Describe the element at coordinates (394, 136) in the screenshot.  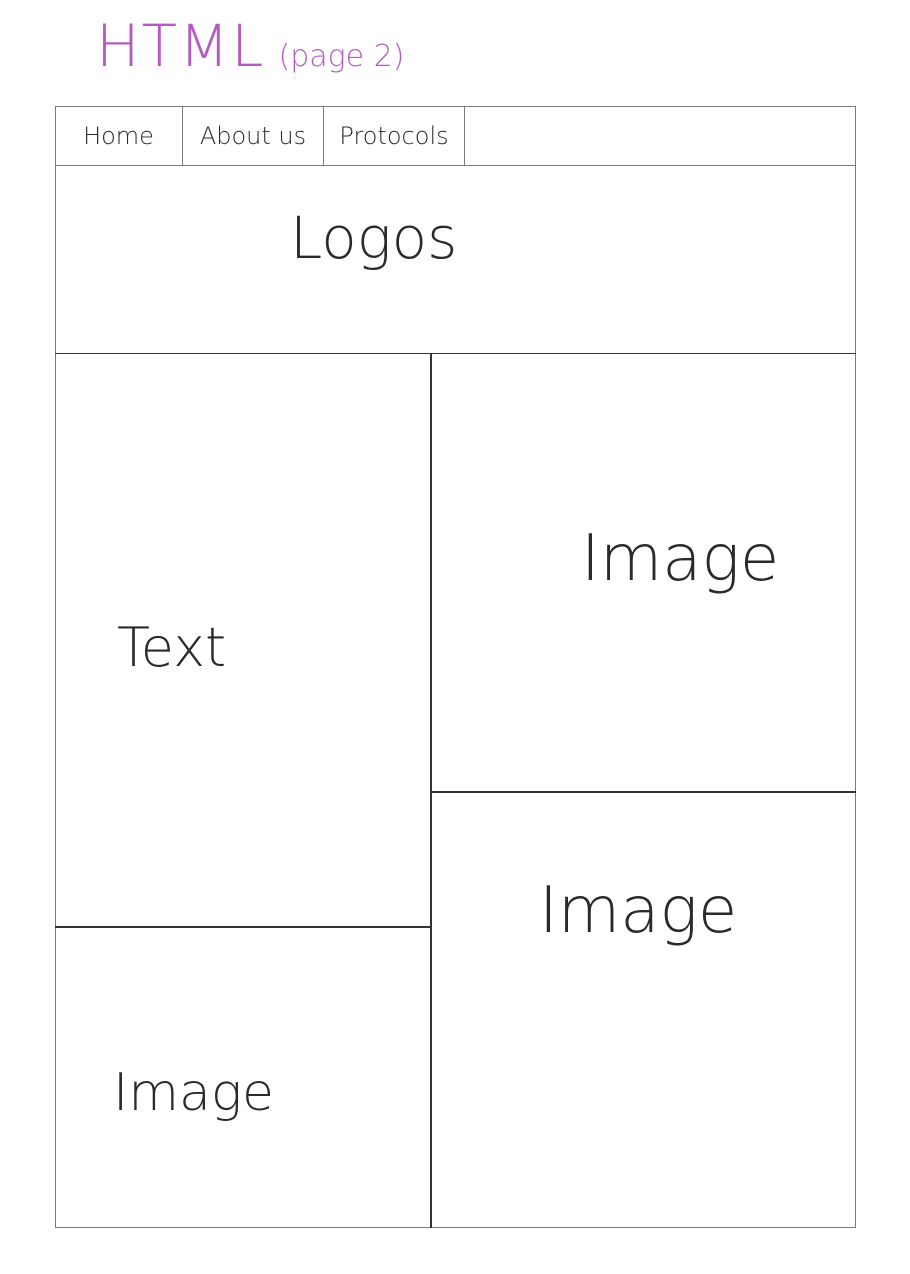
I see `nav-item-protocols: Protocols` at that location.